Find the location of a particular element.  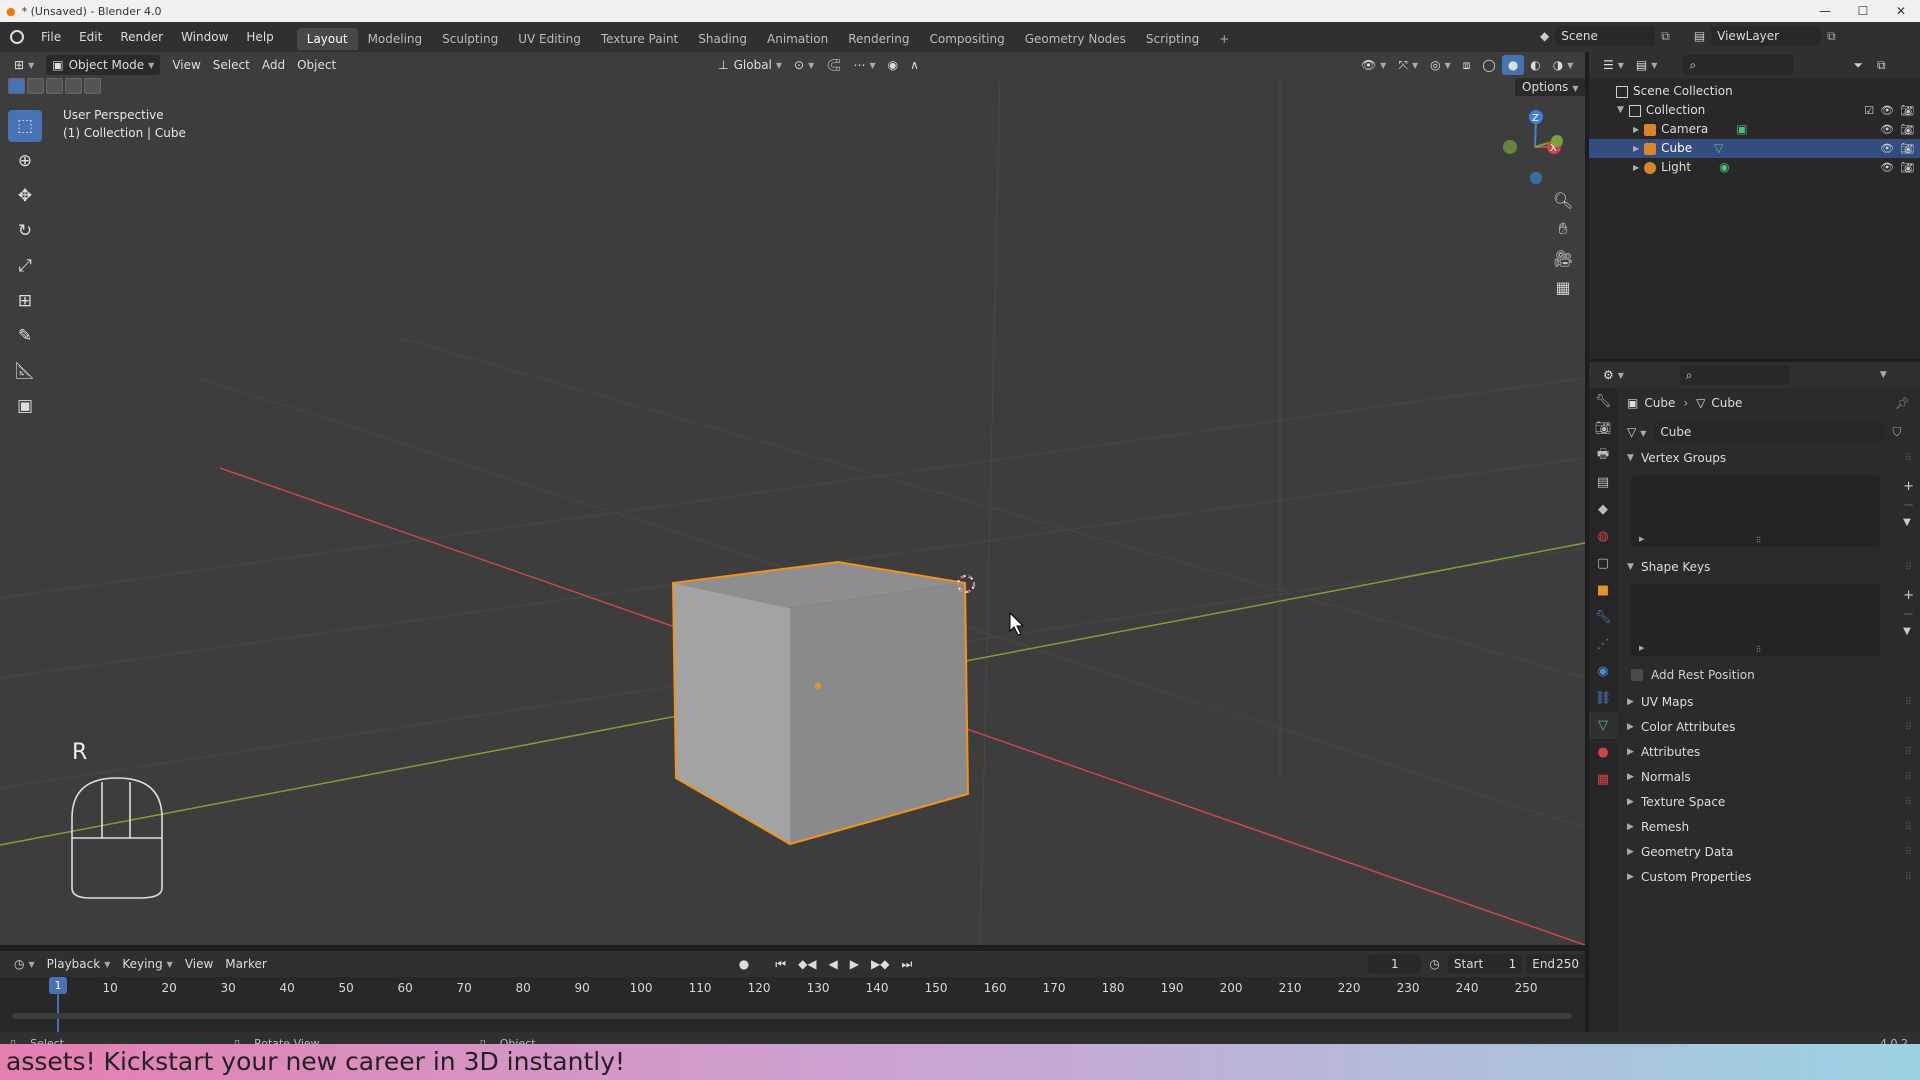

scale-tool-icon: ⤢ is located at coordinates (25, 266).